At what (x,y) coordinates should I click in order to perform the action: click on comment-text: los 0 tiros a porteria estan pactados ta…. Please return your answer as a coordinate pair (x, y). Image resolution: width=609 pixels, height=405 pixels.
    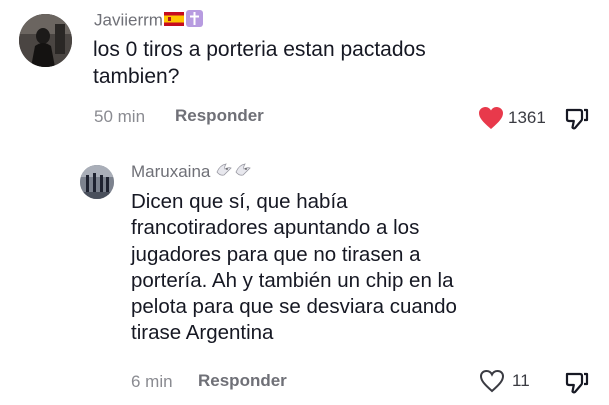
    Looking at the image, I should click on (259, 63).